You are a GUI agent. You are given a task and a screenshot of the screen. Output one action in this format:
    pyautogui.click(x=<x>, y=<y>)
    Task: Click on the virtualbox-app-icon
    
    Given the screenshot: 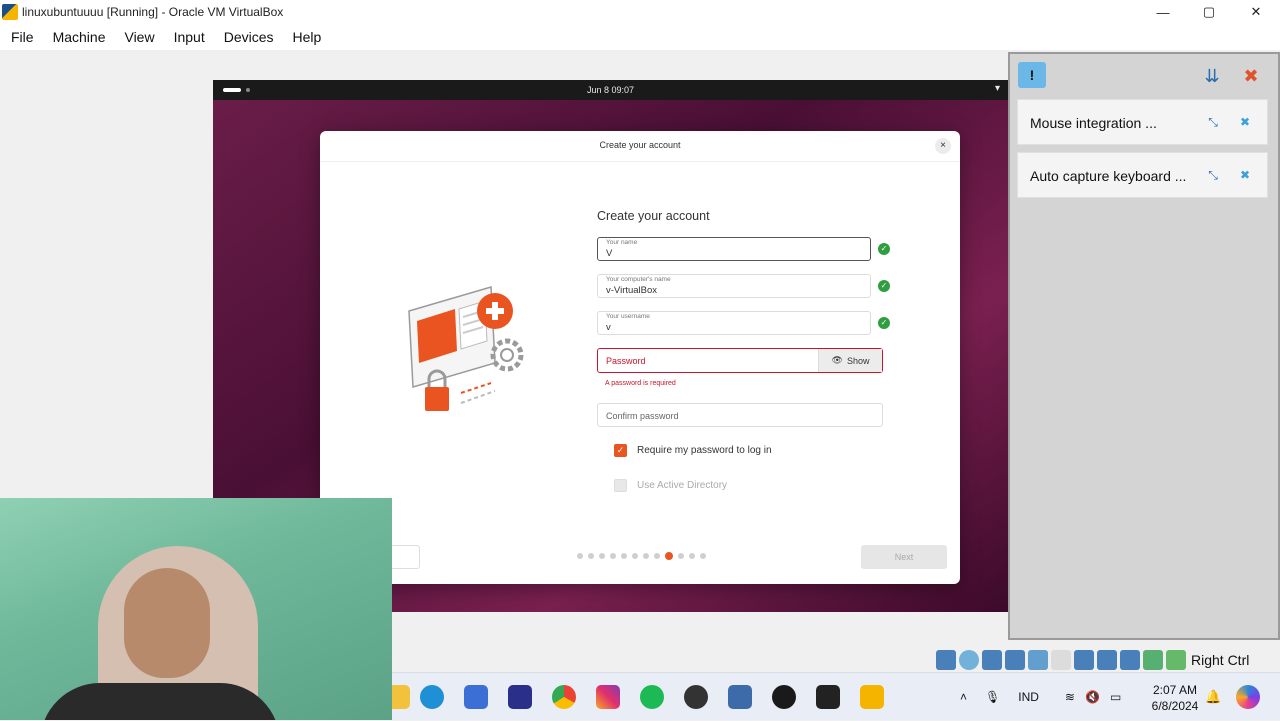 What is the action you would take?
    pyautogui.click(x=740, y=697)
    